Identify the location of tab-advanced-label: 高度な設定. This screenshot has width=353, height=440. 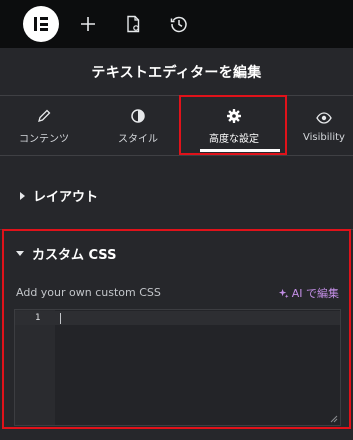
(234, 139).